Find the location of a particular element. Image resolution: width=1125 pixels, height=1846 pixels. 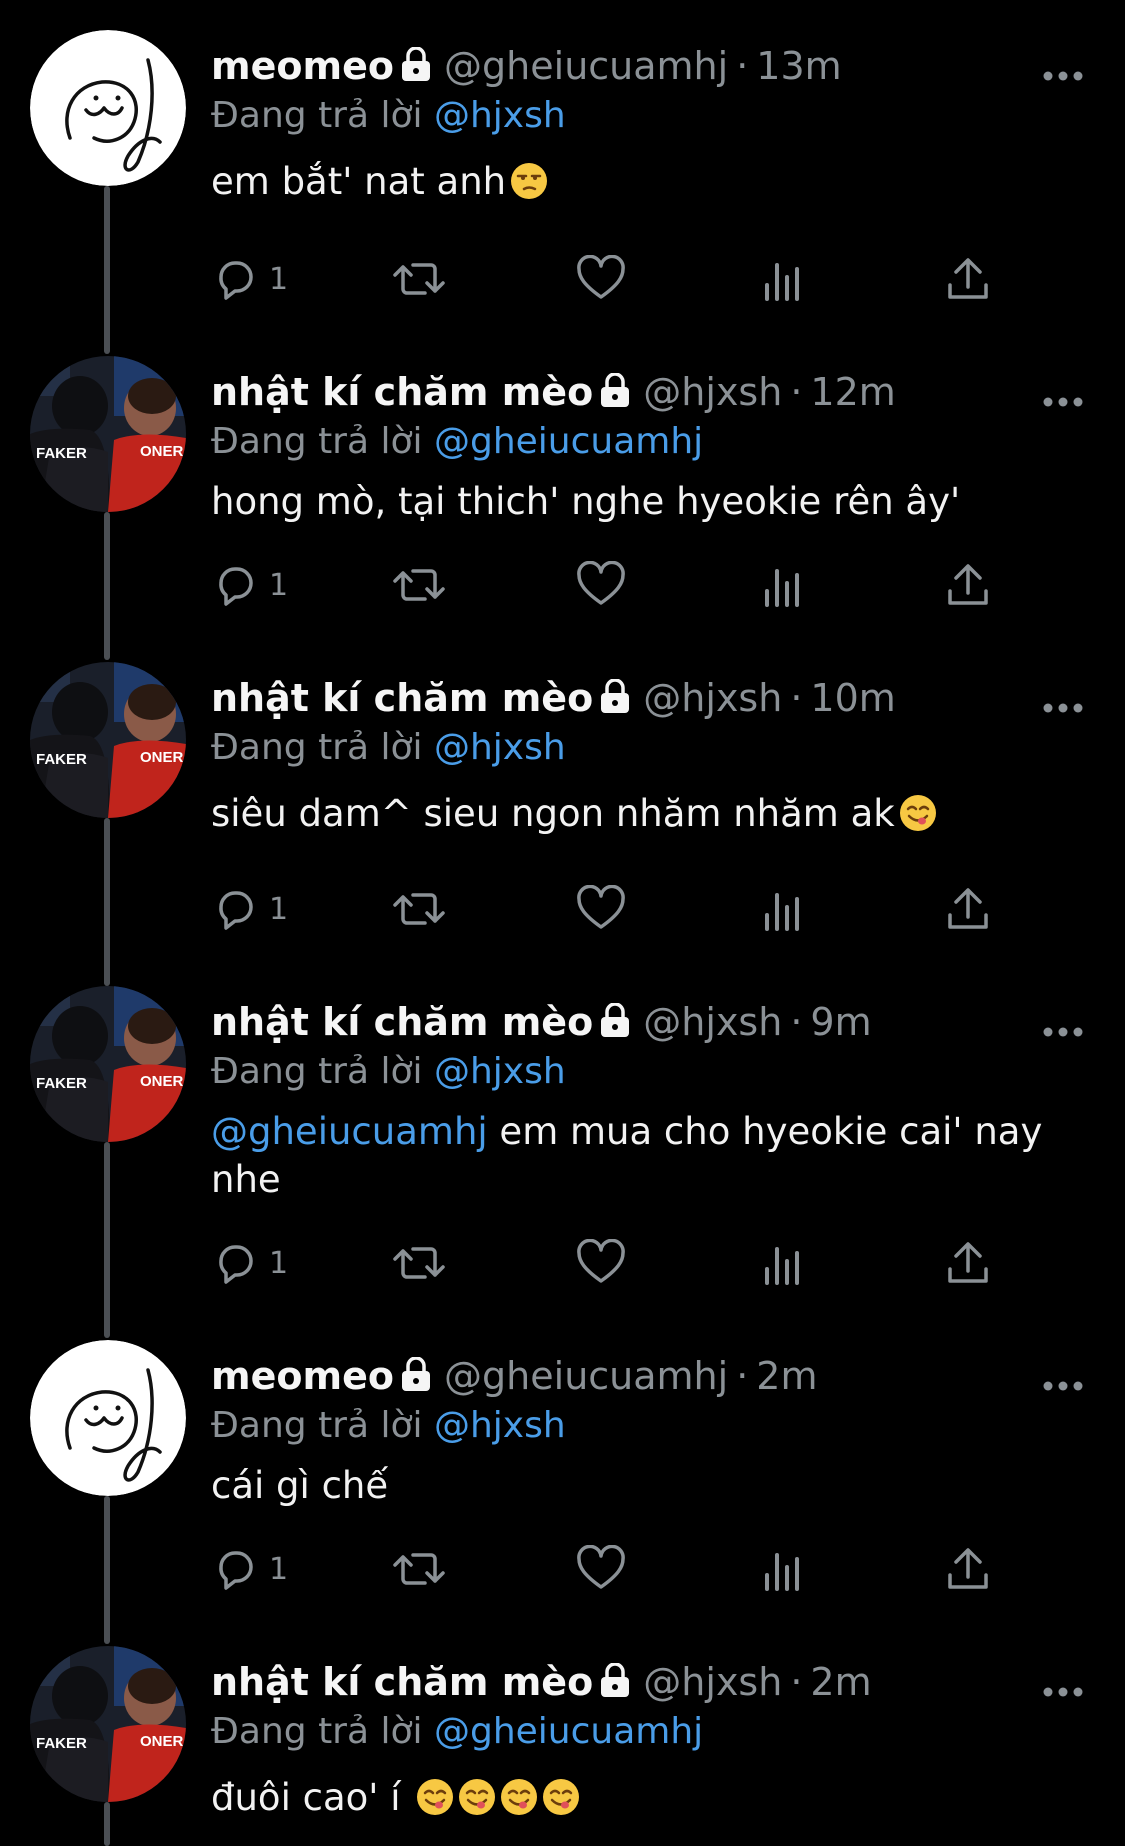

tweet-header: meomeo @gheiucuamhj · 13m is located at coordinates (643, 66).